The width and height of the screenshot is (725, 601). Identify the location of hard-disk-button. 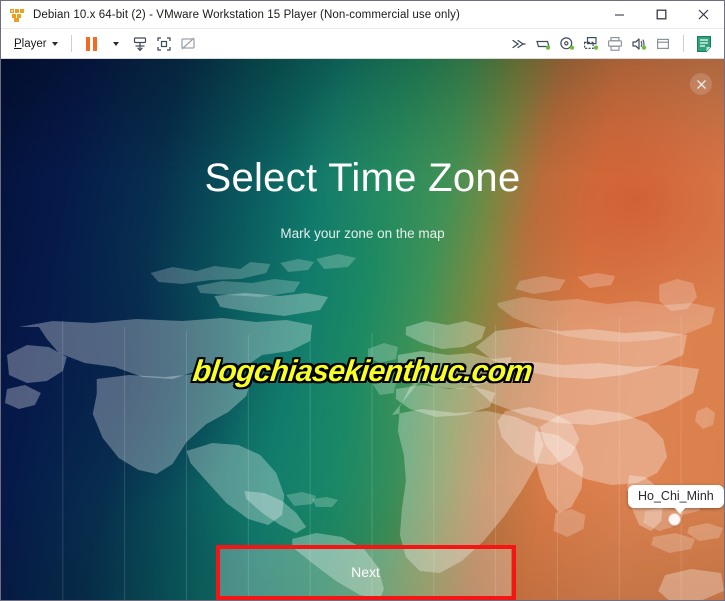
(543, 44).